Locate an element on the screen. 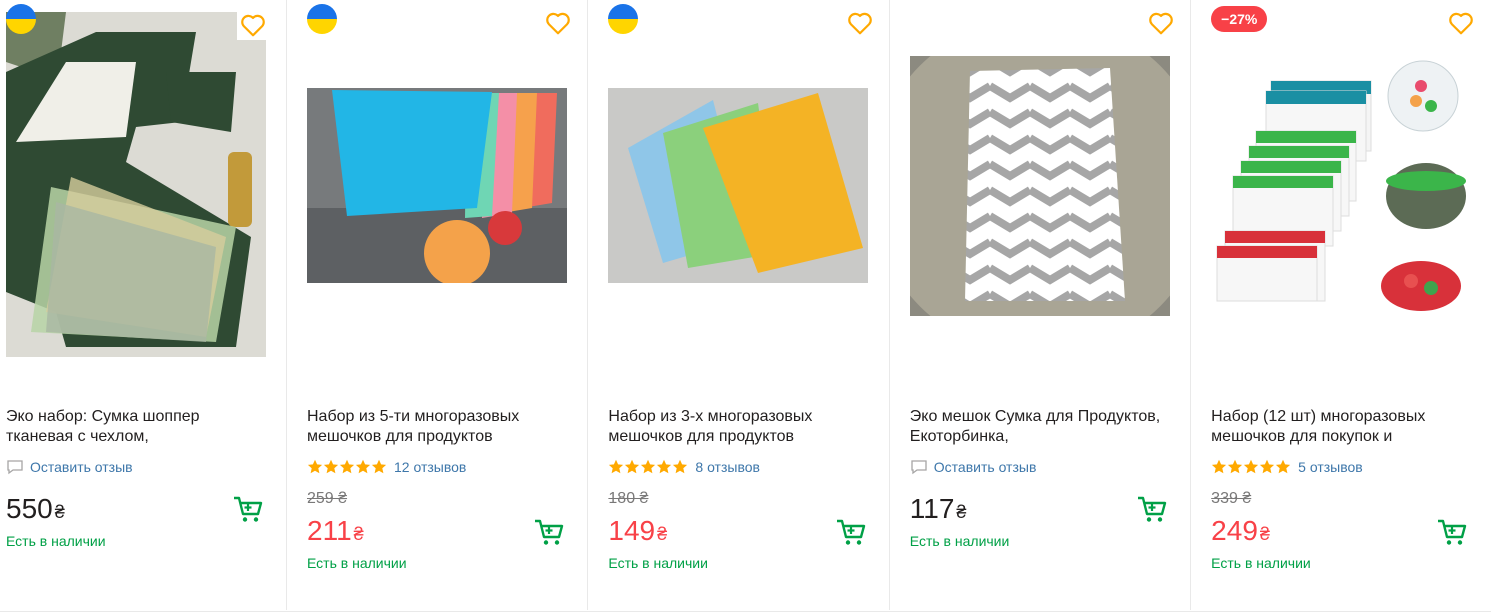 The image size is (1491, 612). rating-link: 12 отзывов is located at coordinates (386, 467).